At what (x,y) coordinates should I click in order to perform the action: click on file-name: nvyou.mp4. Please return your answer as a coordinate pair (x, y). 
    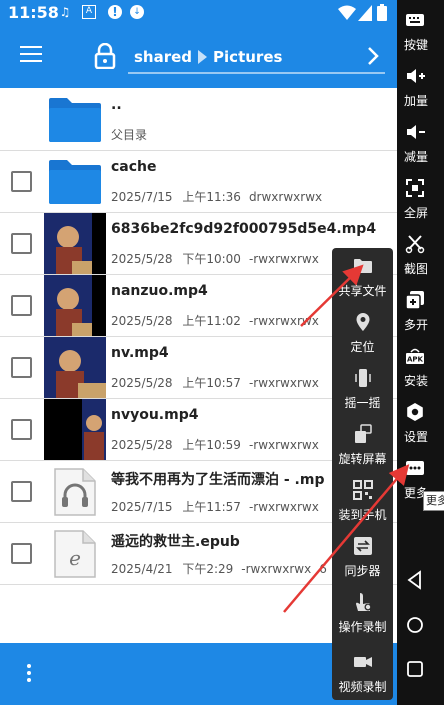
    Looking at the image, I should click on (155, 415).